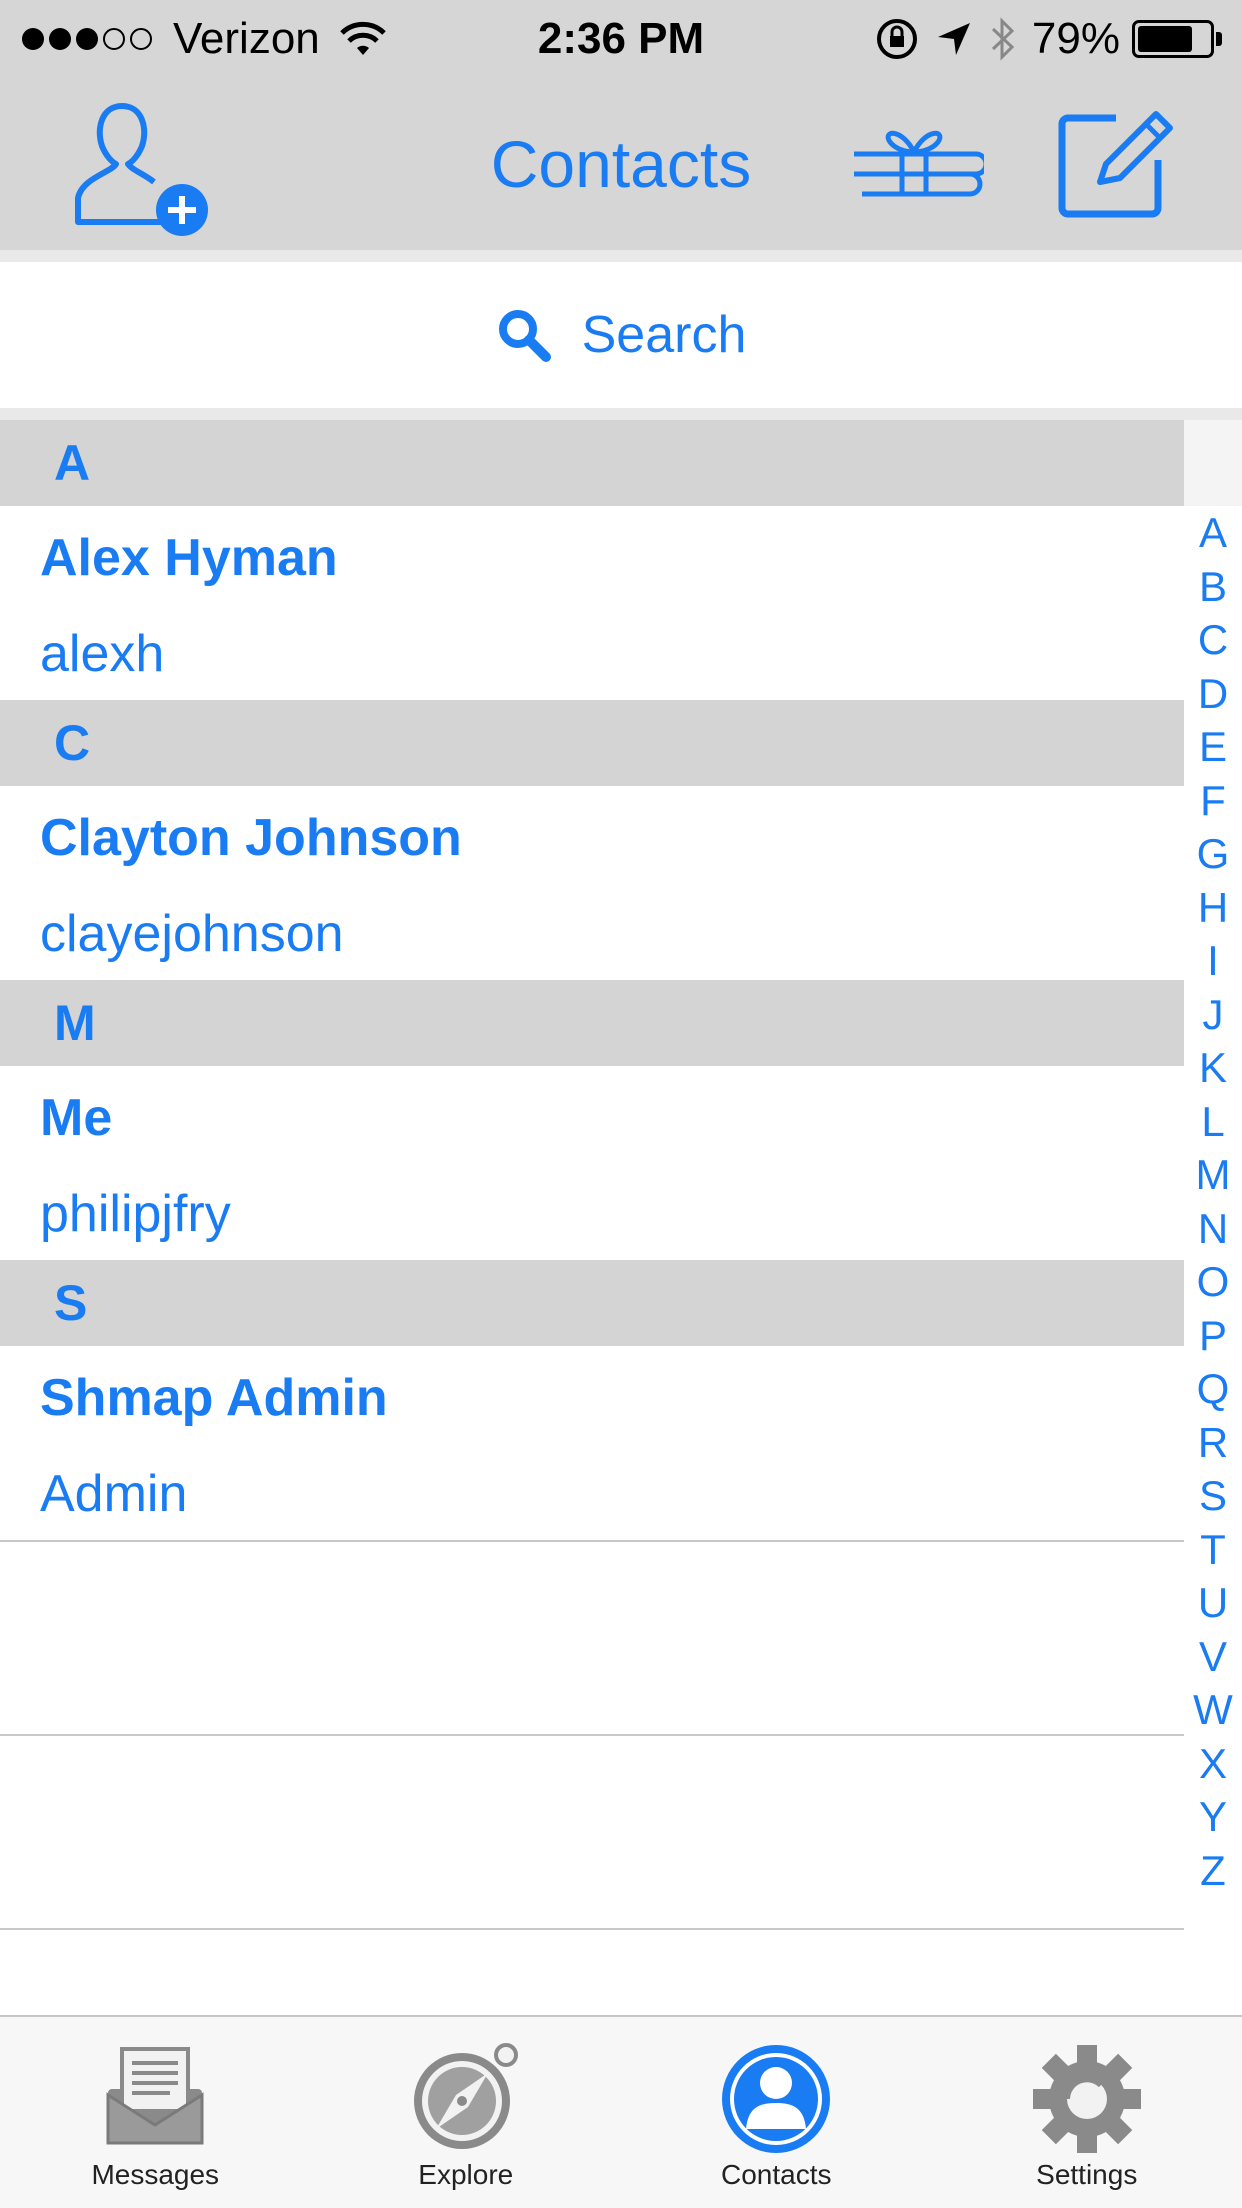 The width and height of the screenshot is (1242, 2208). Describe the element at coordinates (1213, 640) in the screenshot. I see `index-letter-c: C` at that location.